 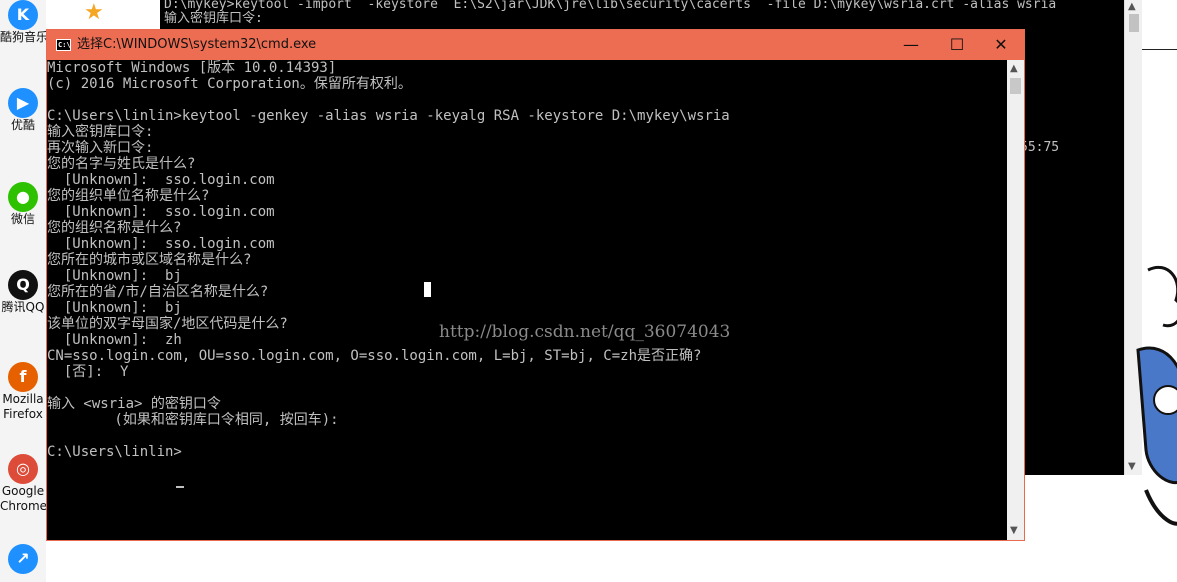 I want to click on desktop-icon-label: 微信, so click(x=22, y=219).